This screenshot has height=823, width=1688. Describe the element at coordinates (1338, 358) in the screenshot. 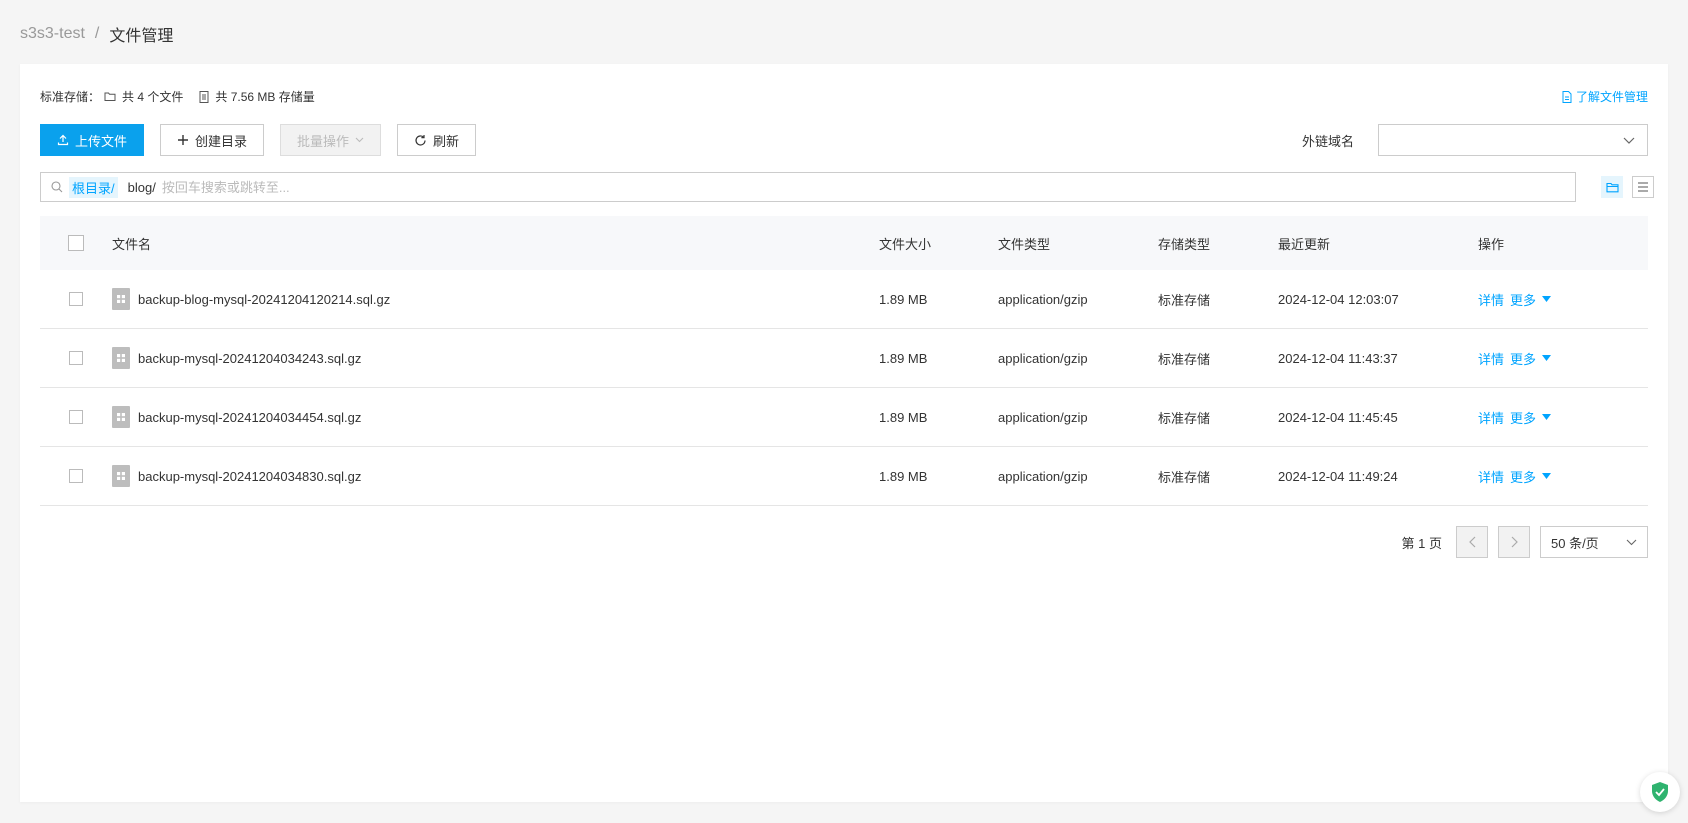

I see `last-updated: 2024-12-04 11:43:37` at that location.